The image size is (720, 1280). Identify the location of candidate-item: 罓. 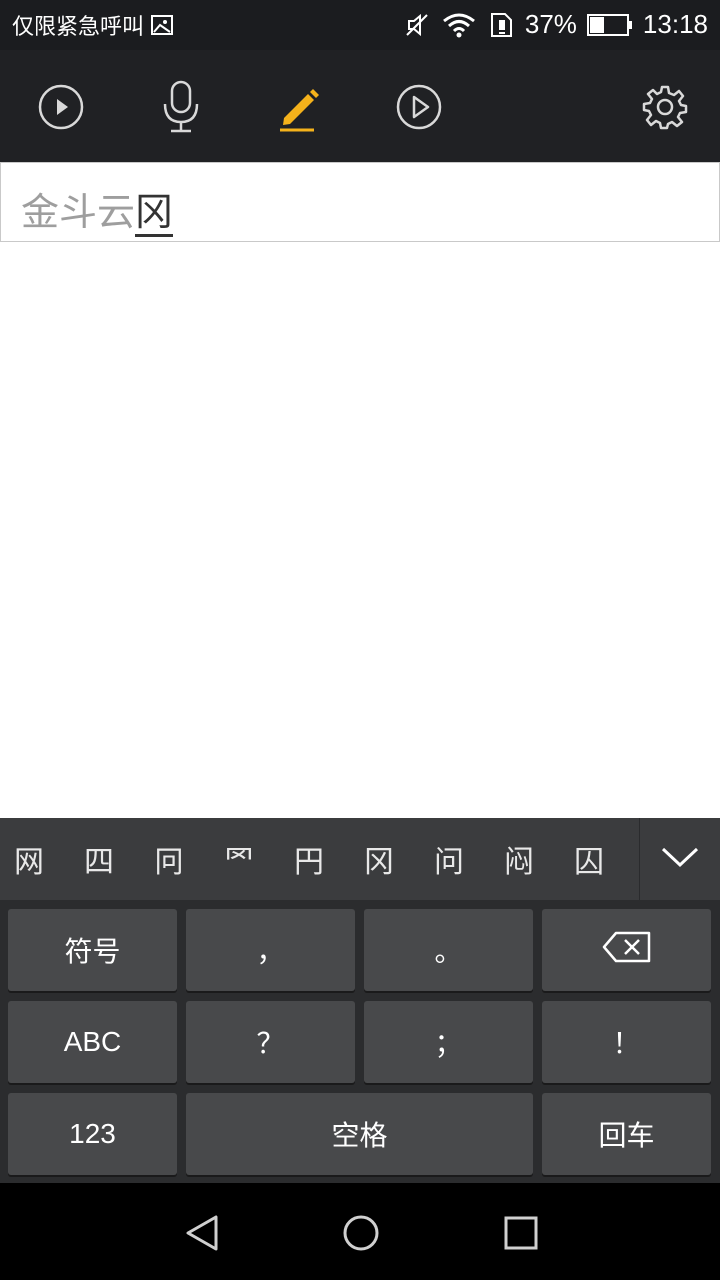
(259, 859).